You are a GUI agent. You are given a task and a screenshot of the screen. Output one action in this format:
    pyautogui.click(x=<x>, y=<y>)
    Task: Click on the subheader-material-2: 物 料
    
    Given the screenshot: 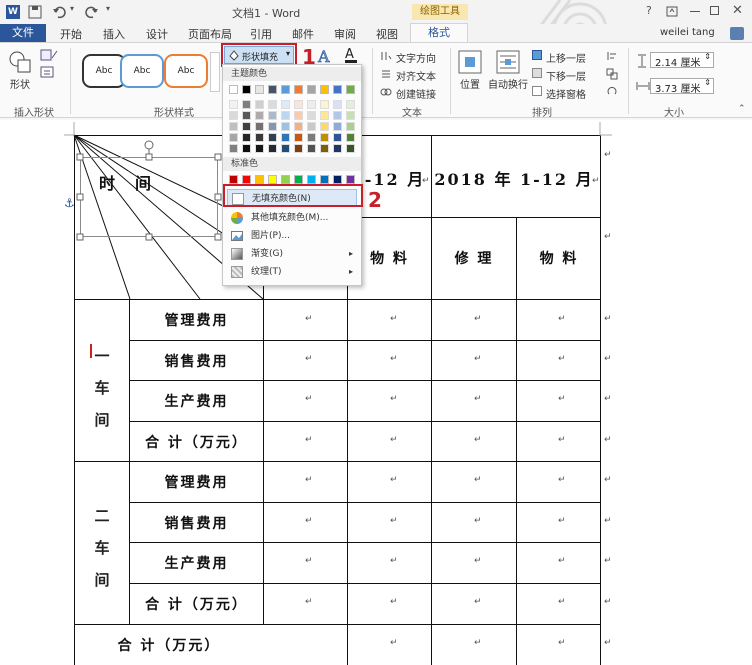 What is the action you would take?
    pyautogui.click(x=559, y=259)
    